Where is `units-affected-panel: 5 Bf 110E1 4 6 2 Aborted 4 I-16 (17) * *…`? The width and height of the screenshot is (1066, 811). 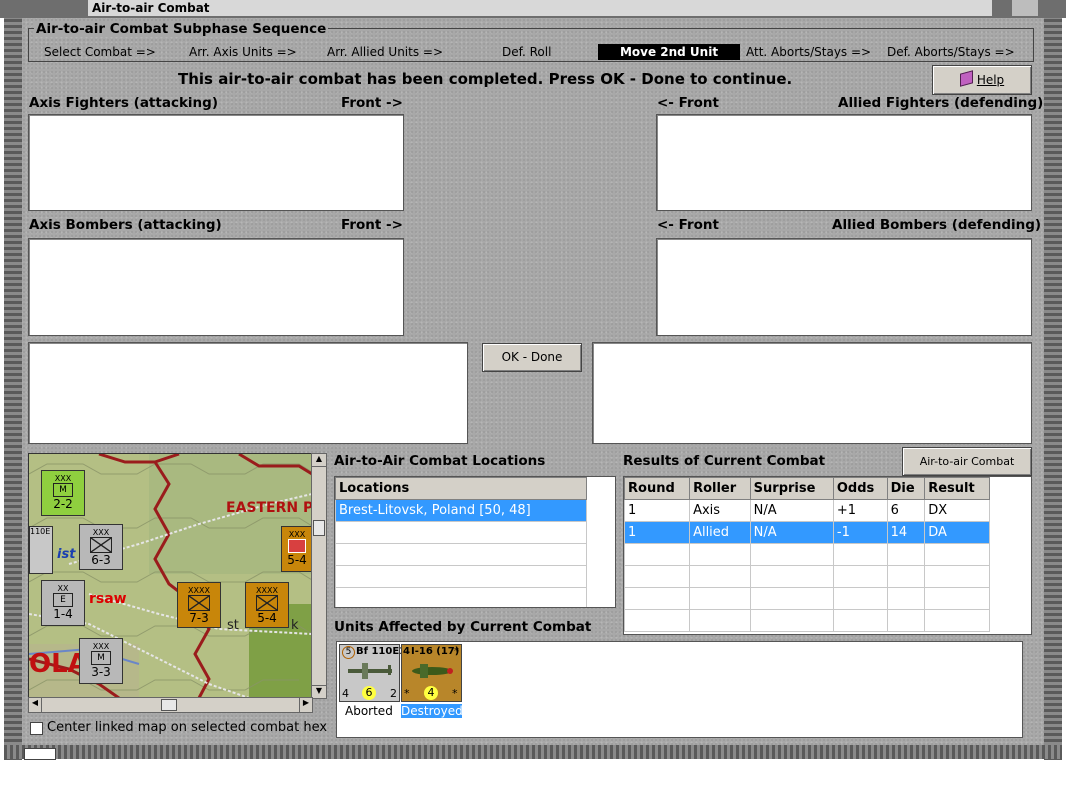
units-affected-panel: 5 Bf 110E1 4 6 2 Aborted 4 I-16 (17) * *… is located at coordinates (679, 689).